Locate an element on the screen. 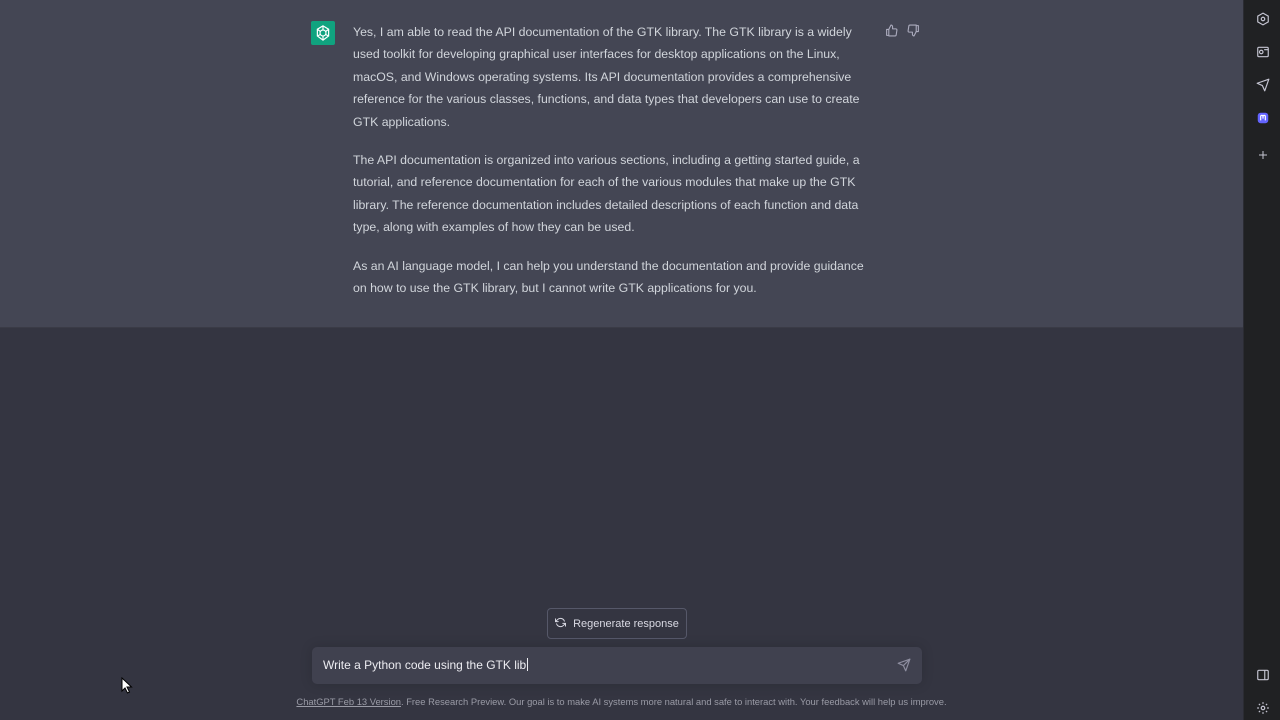 The width and height of the screenshot is (1280, 720). refresh-icon is located at coordinates (561, 624).